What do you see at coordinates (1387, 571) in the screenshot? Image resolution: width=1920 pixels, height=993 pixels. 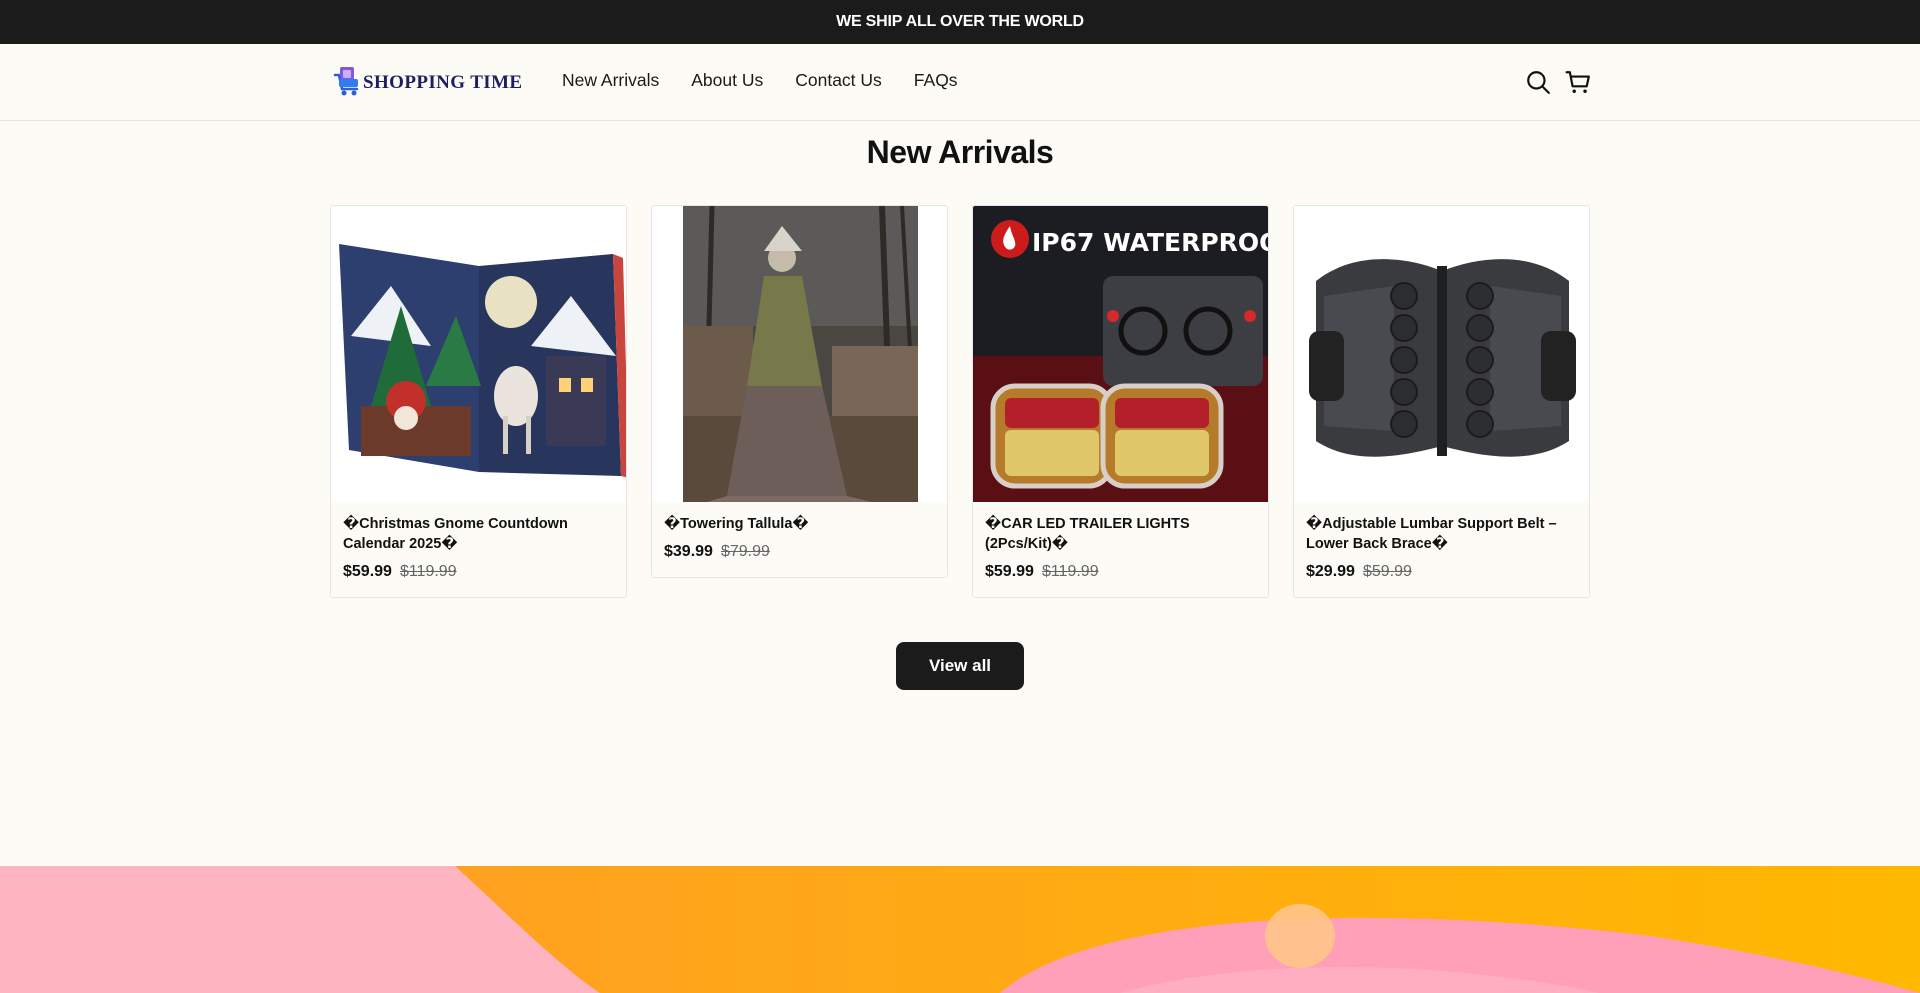 I see `product-compare-price: $59.99` at bounding box center [1387, 571].